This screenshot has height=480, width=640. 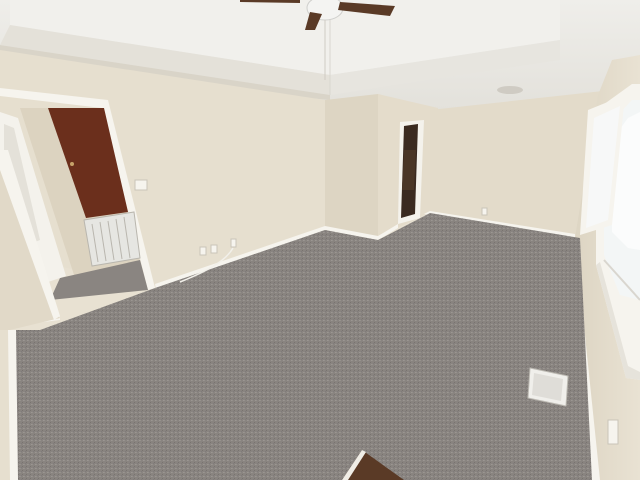 I want to click on smoke-detector-icon, so click(x=510, y=90).